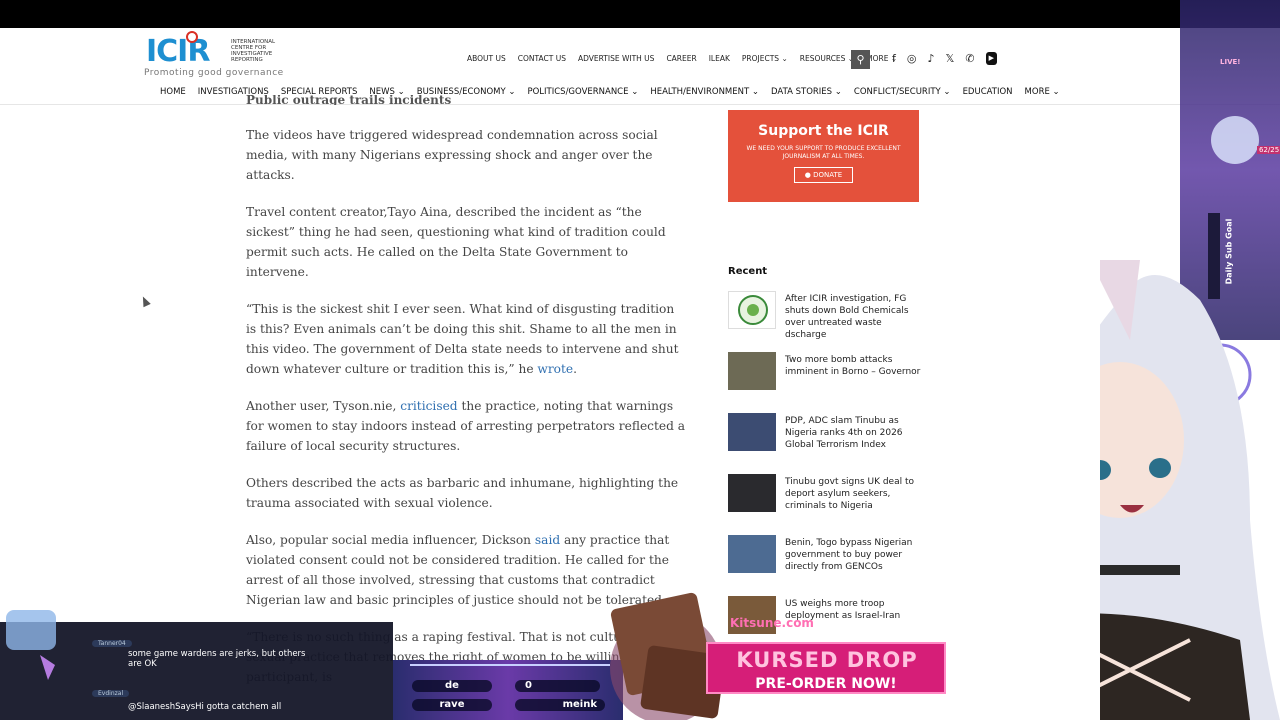  Describe the element at coordinates (944, 58) in the screenshot. I see `social-links: f ◎ ♪ 𝕏 ✆ ▶` at that location.